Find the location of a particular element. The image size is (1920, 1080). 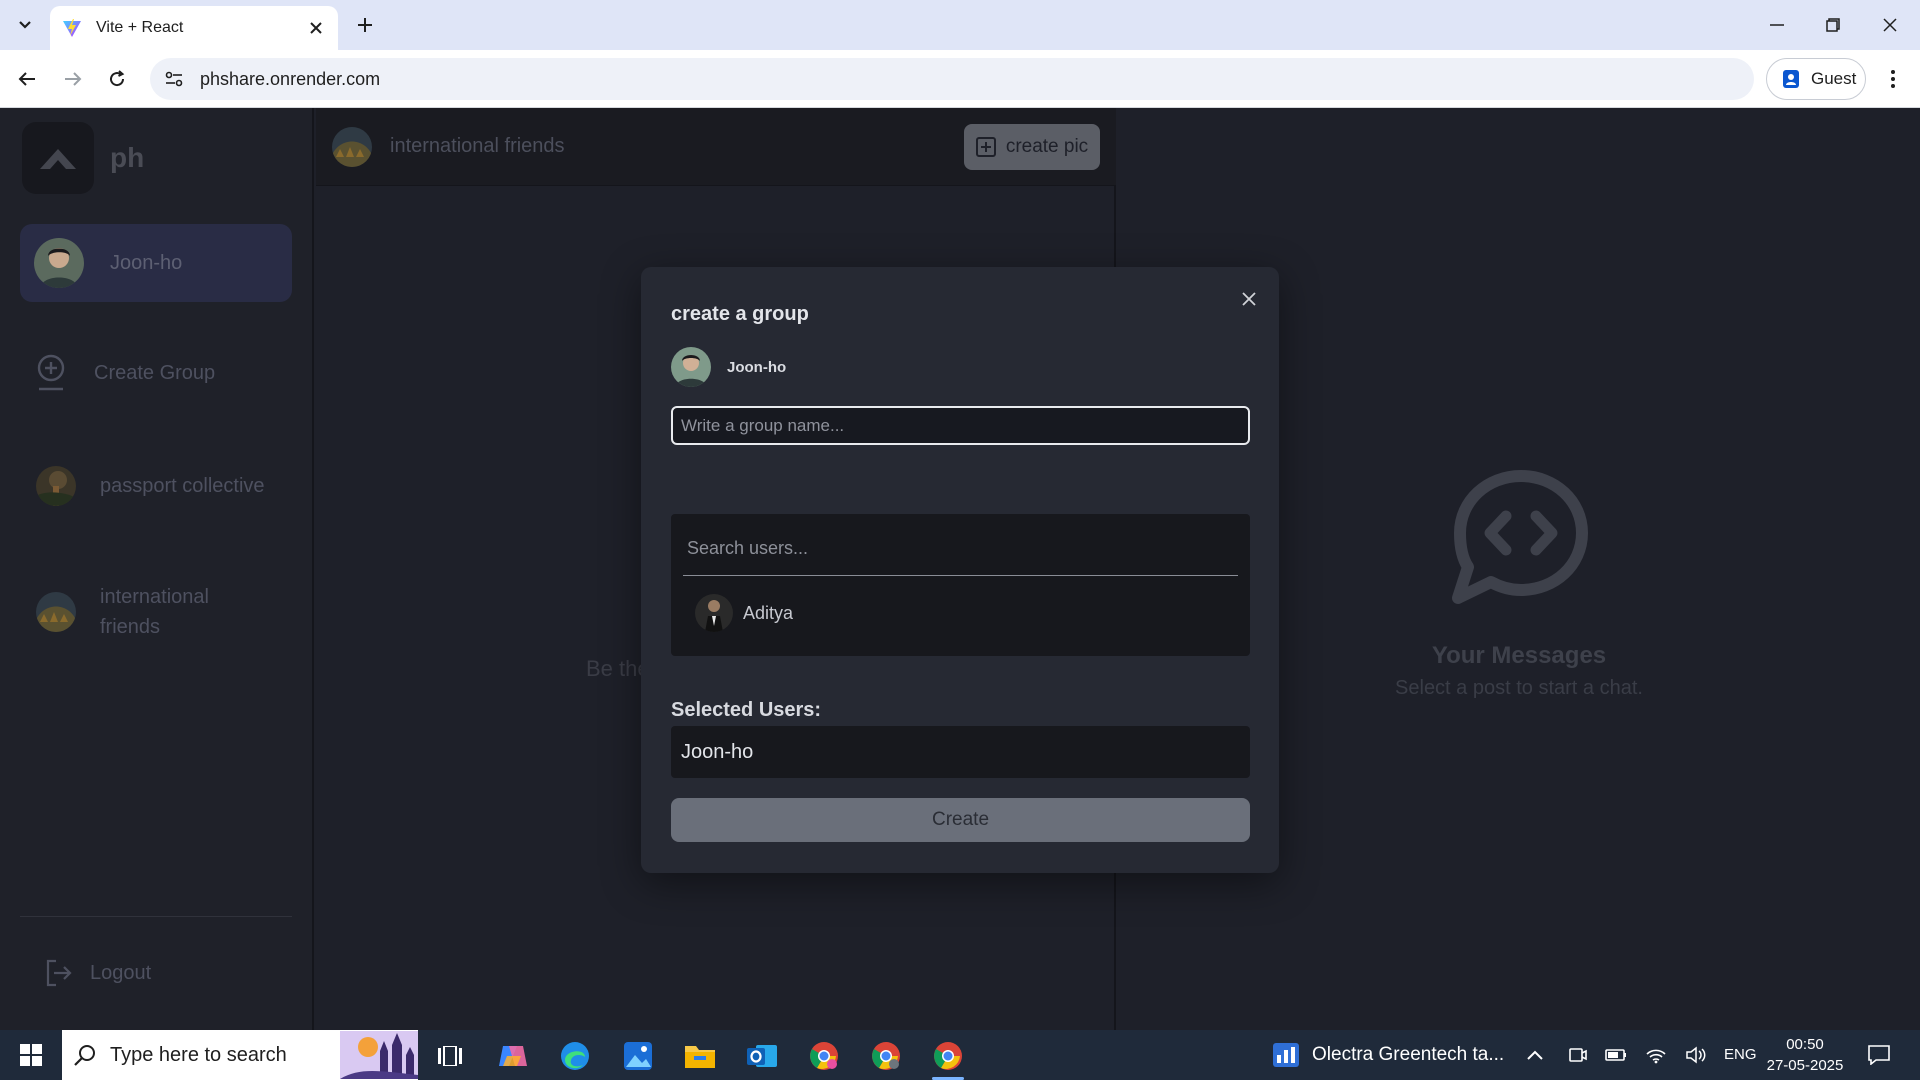

address-bar: phshare.onrender.com is located at coordinates (952, 79).